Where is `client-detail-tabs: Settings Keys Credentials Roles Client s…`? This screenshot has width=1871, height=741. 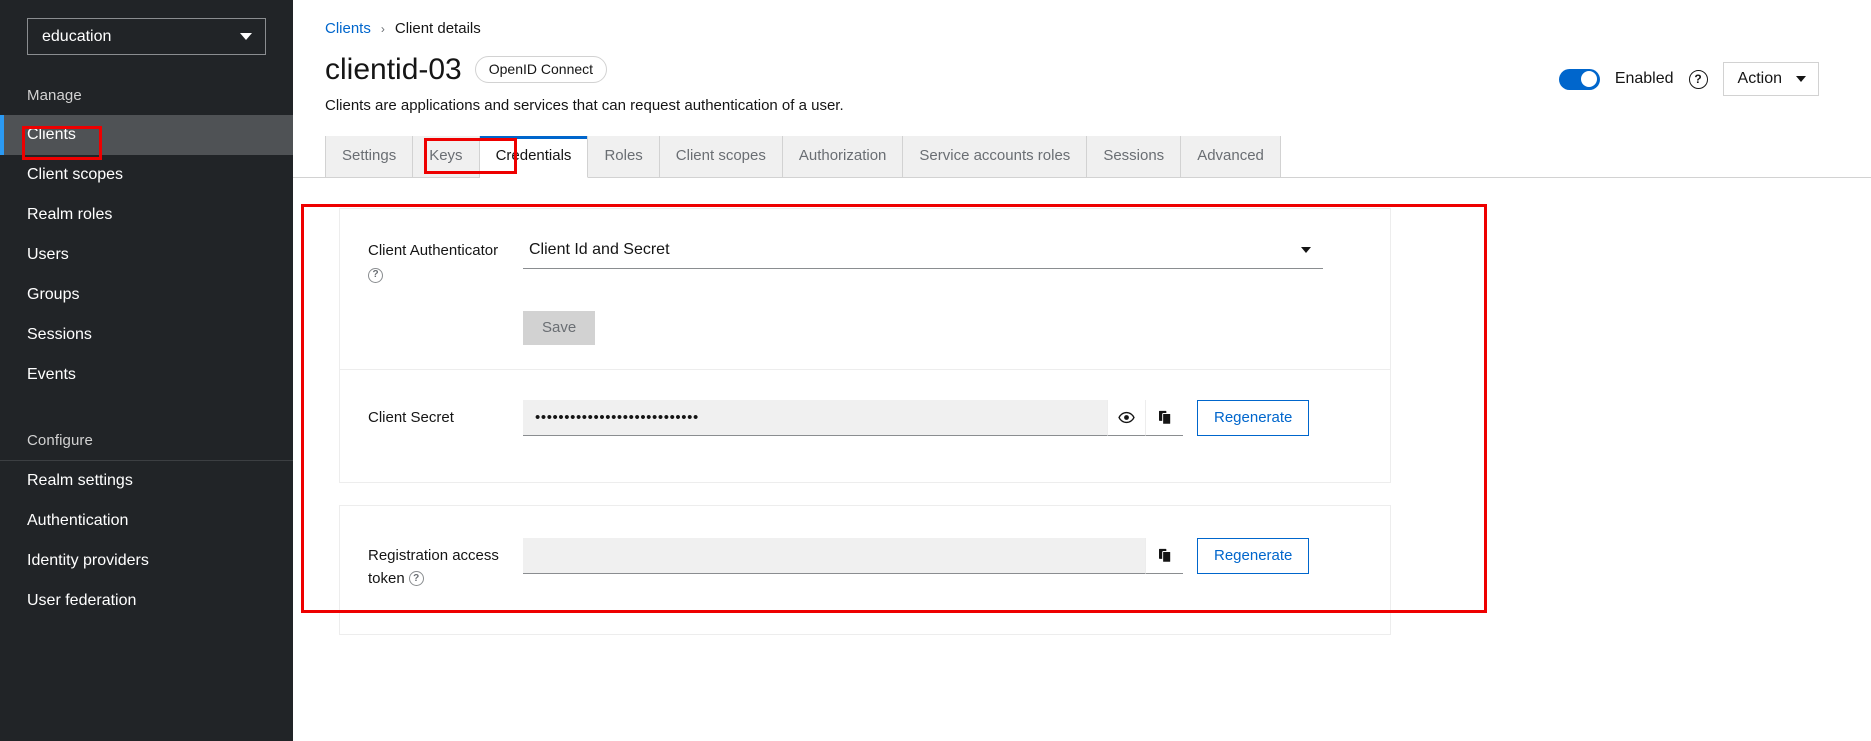 client-detail-tabs: Settings Keys Credentials Roles Client s… is located at coordinates (1082, 156).